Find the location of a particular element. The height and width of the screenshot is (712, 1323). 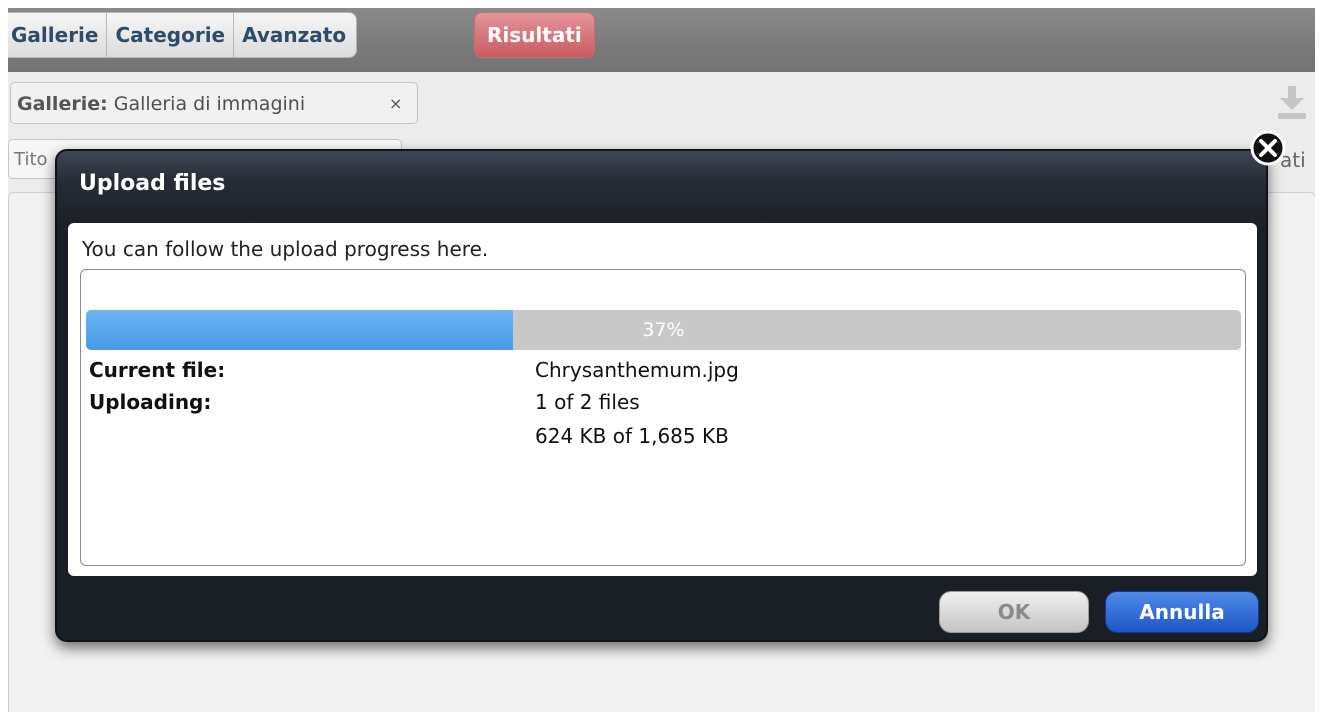

tab-risultati: Risultati is located at coordinates (534, 35).